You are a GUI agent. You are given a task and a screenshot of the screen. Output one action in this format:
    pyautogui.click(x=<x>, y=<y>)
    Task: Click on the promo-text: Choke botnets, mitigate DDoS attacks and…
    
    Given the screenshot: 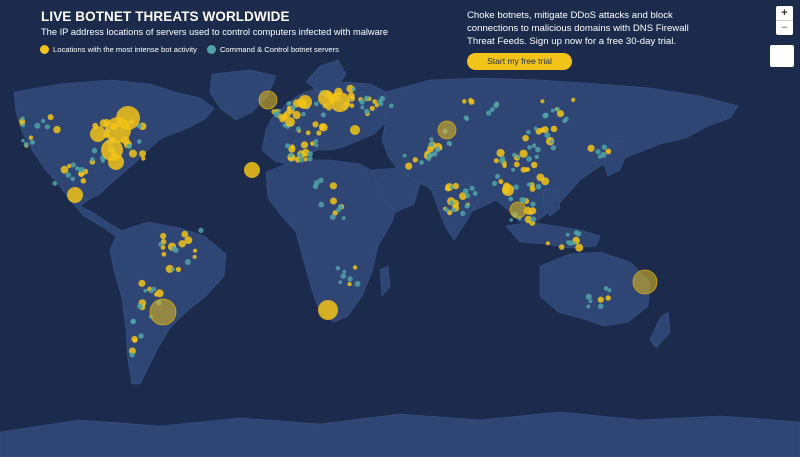 What is the action you would take?
    pyautogui.click(x=578, y=29)
    